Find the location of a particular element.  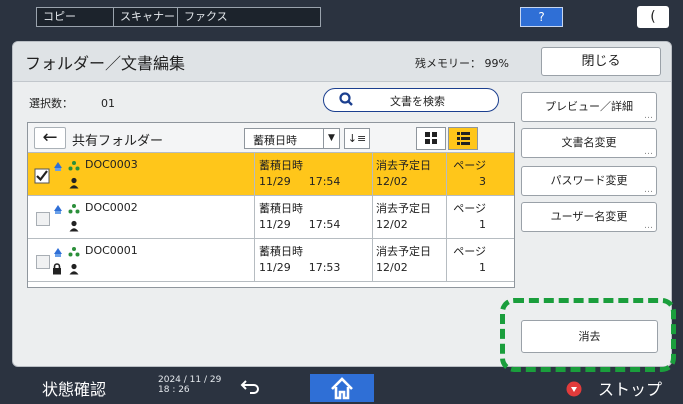

pages-value: 3 is located at coordinates (482, 181).